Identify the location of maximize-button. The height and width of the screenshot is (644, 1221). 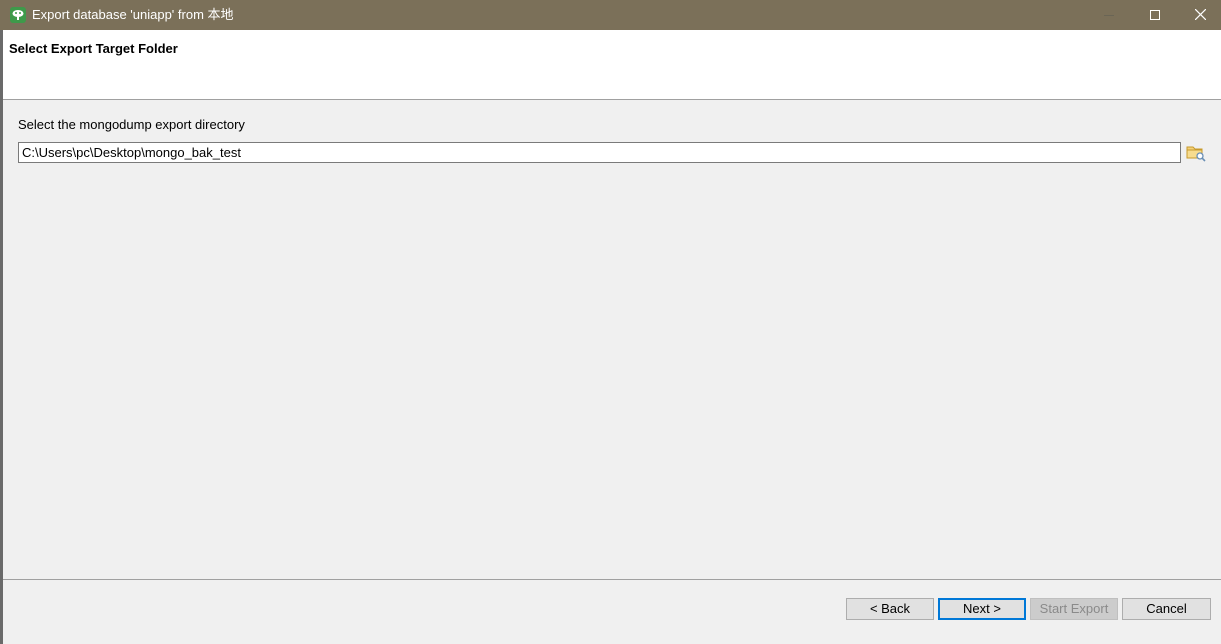
(1155, 15).